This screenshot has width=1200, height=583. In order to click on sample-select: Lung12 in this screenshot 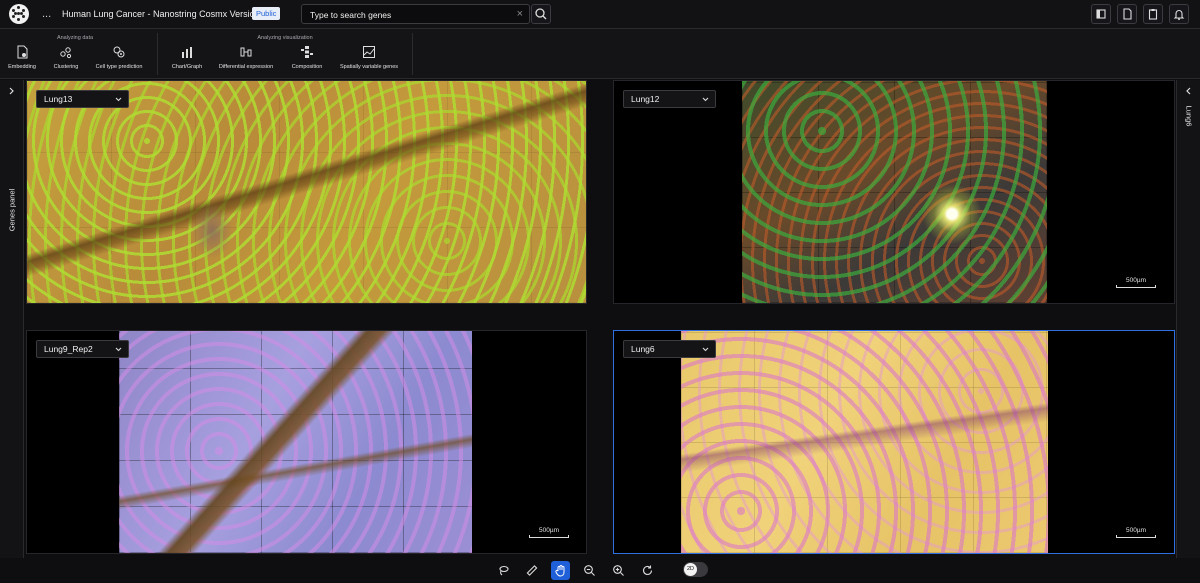, I will do `click(669, 99)`.